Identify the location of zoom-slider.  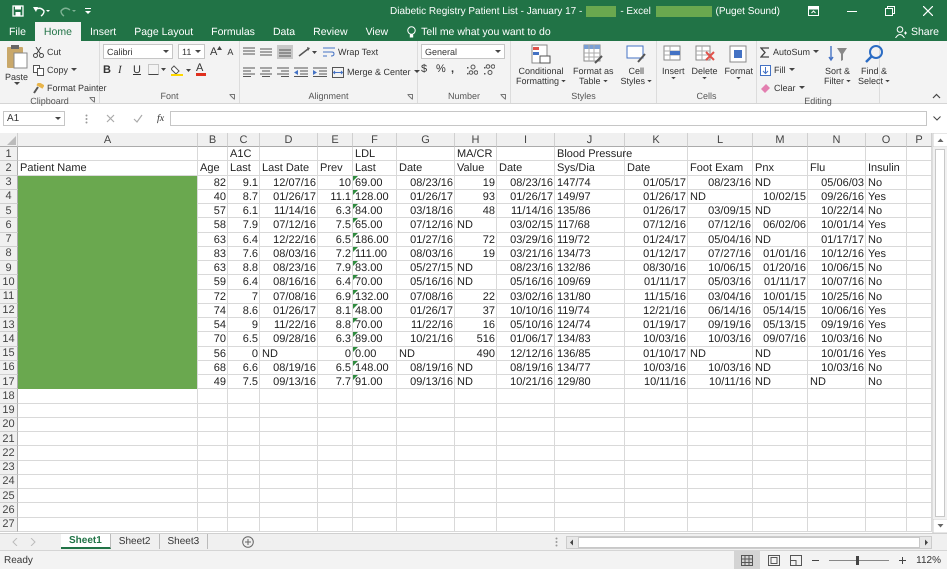
(859, 560).